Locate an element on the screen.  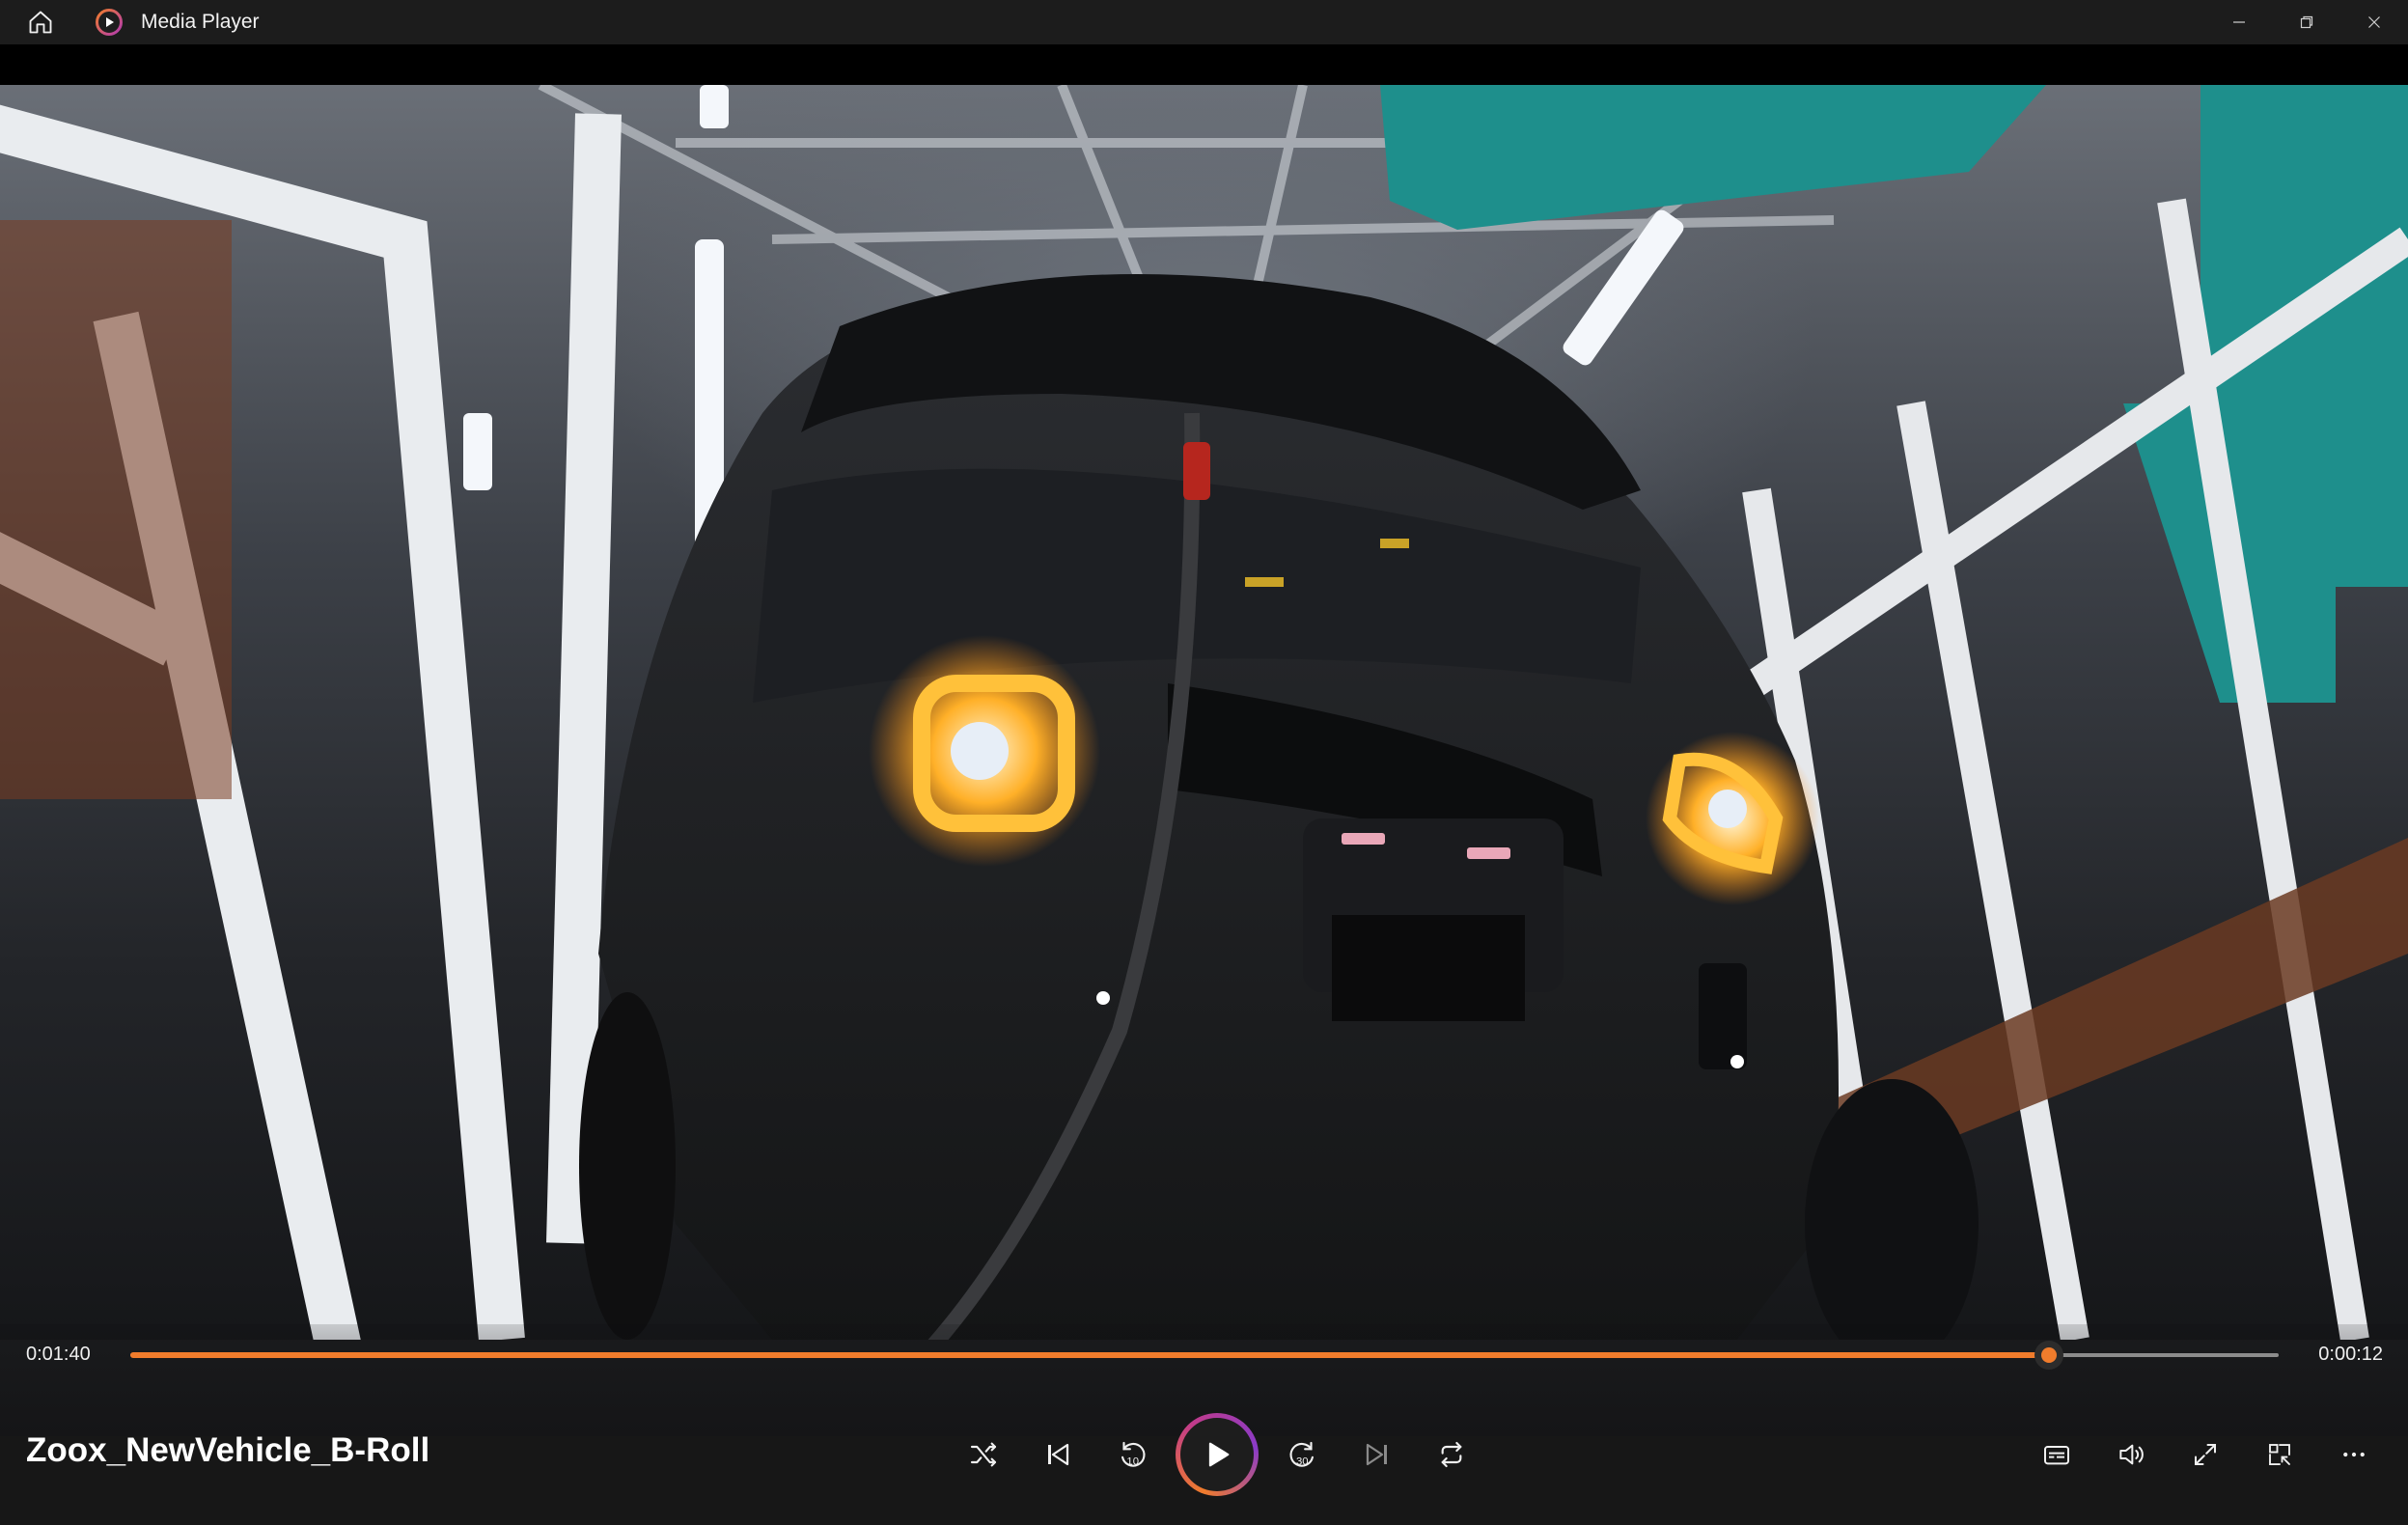
secondary-controls is located at coordinates (2205, 1455).